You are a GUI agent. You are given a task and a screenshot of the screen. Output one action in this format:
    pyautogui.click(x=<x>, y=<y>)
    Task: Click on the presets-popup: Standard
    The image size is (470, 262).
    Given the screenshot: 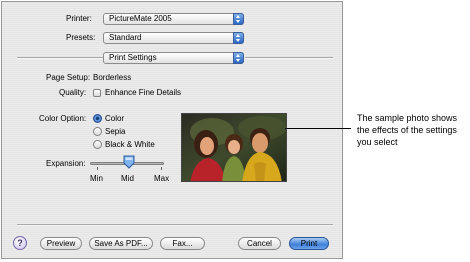 What is the action you would take?
    pyautogui.click(x=173, y=38)
    